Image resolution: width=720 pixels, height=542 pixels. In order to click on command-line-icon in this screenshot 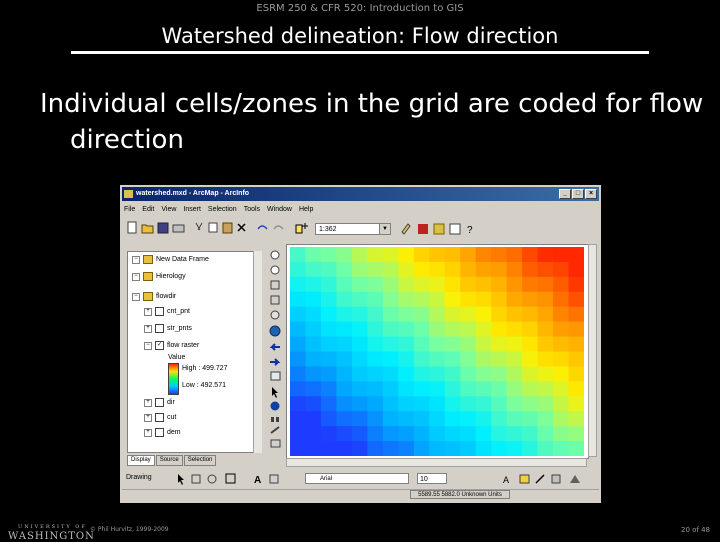, I will do `click(455, 229)`.